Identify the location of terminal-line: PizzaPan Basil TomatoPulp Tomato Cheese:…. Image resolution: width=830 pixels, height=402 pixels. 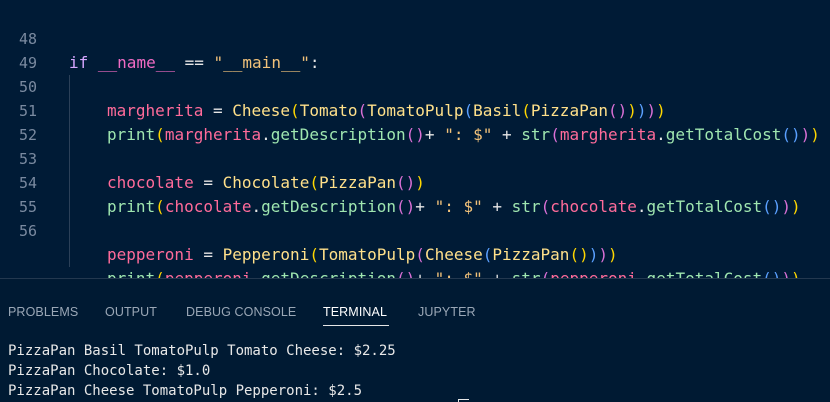
(202, 351).